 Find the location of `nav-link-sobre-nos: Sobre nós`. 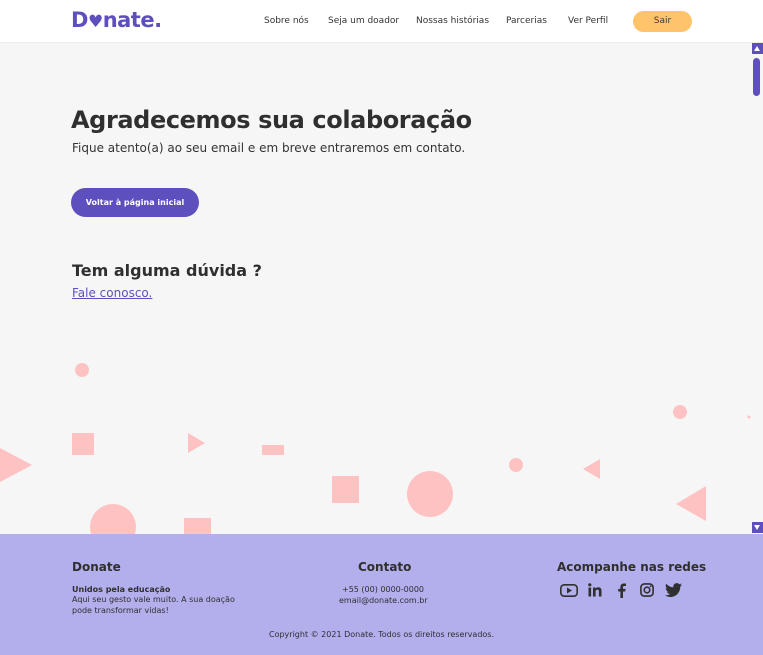

nav-link-sobre-nos: Sobre nós is located at coordinates (286, 21).